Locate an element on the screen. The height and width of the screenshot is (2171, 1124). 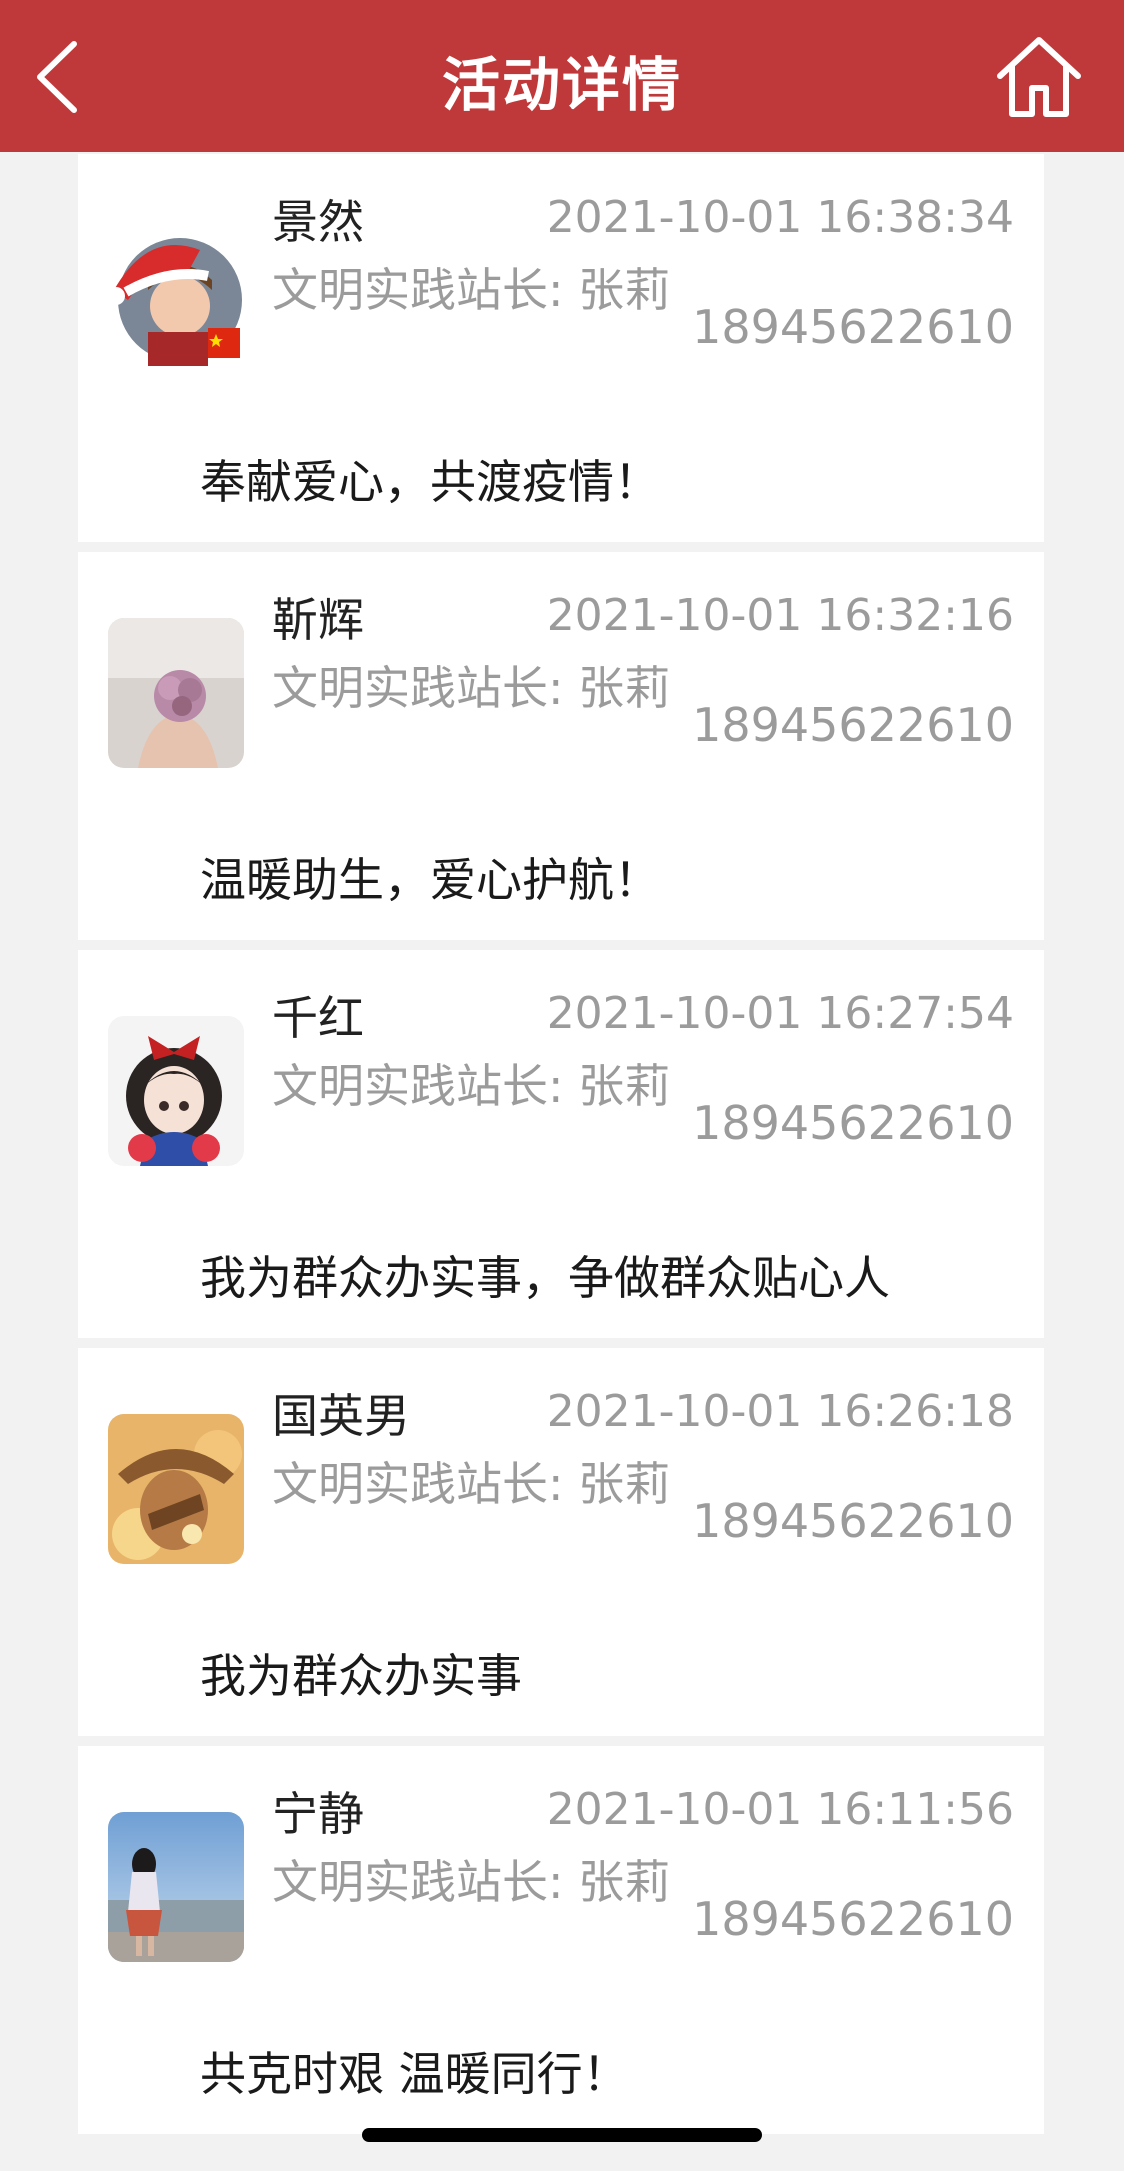
home-button is located at coordinates (1039, 77).